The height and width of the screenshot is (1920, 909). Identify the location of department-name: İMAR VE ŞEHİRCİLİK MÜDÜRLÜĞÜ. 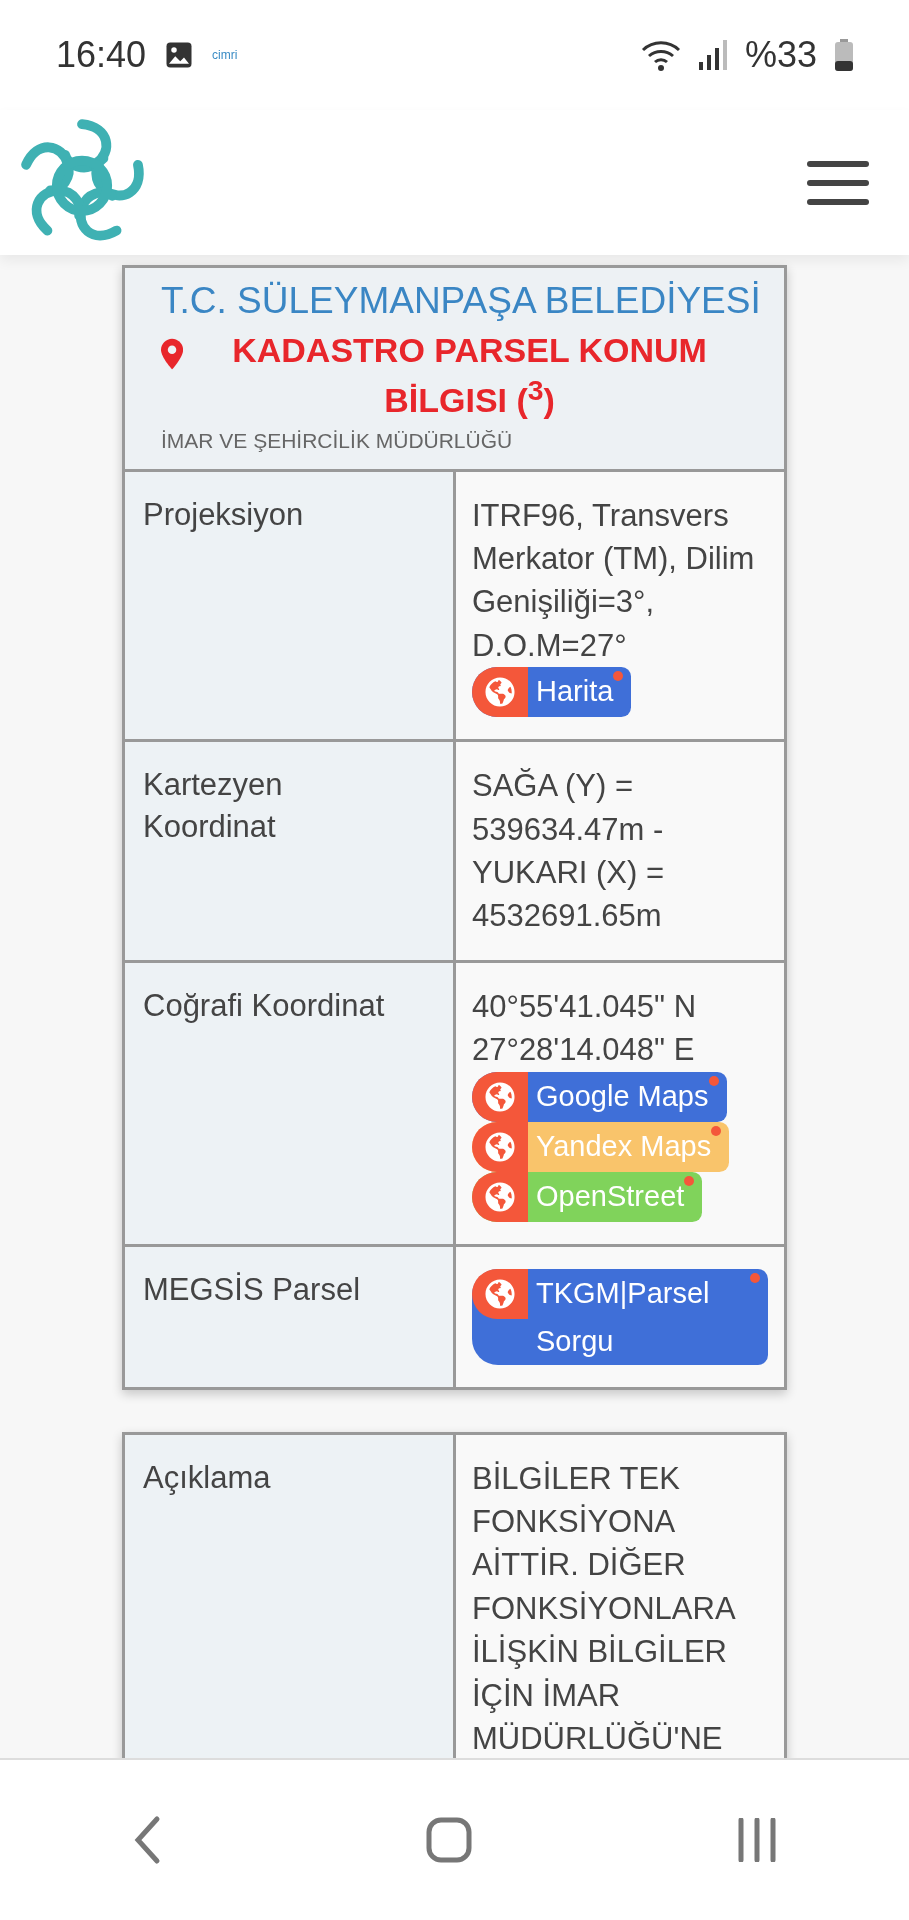
(337, 440).